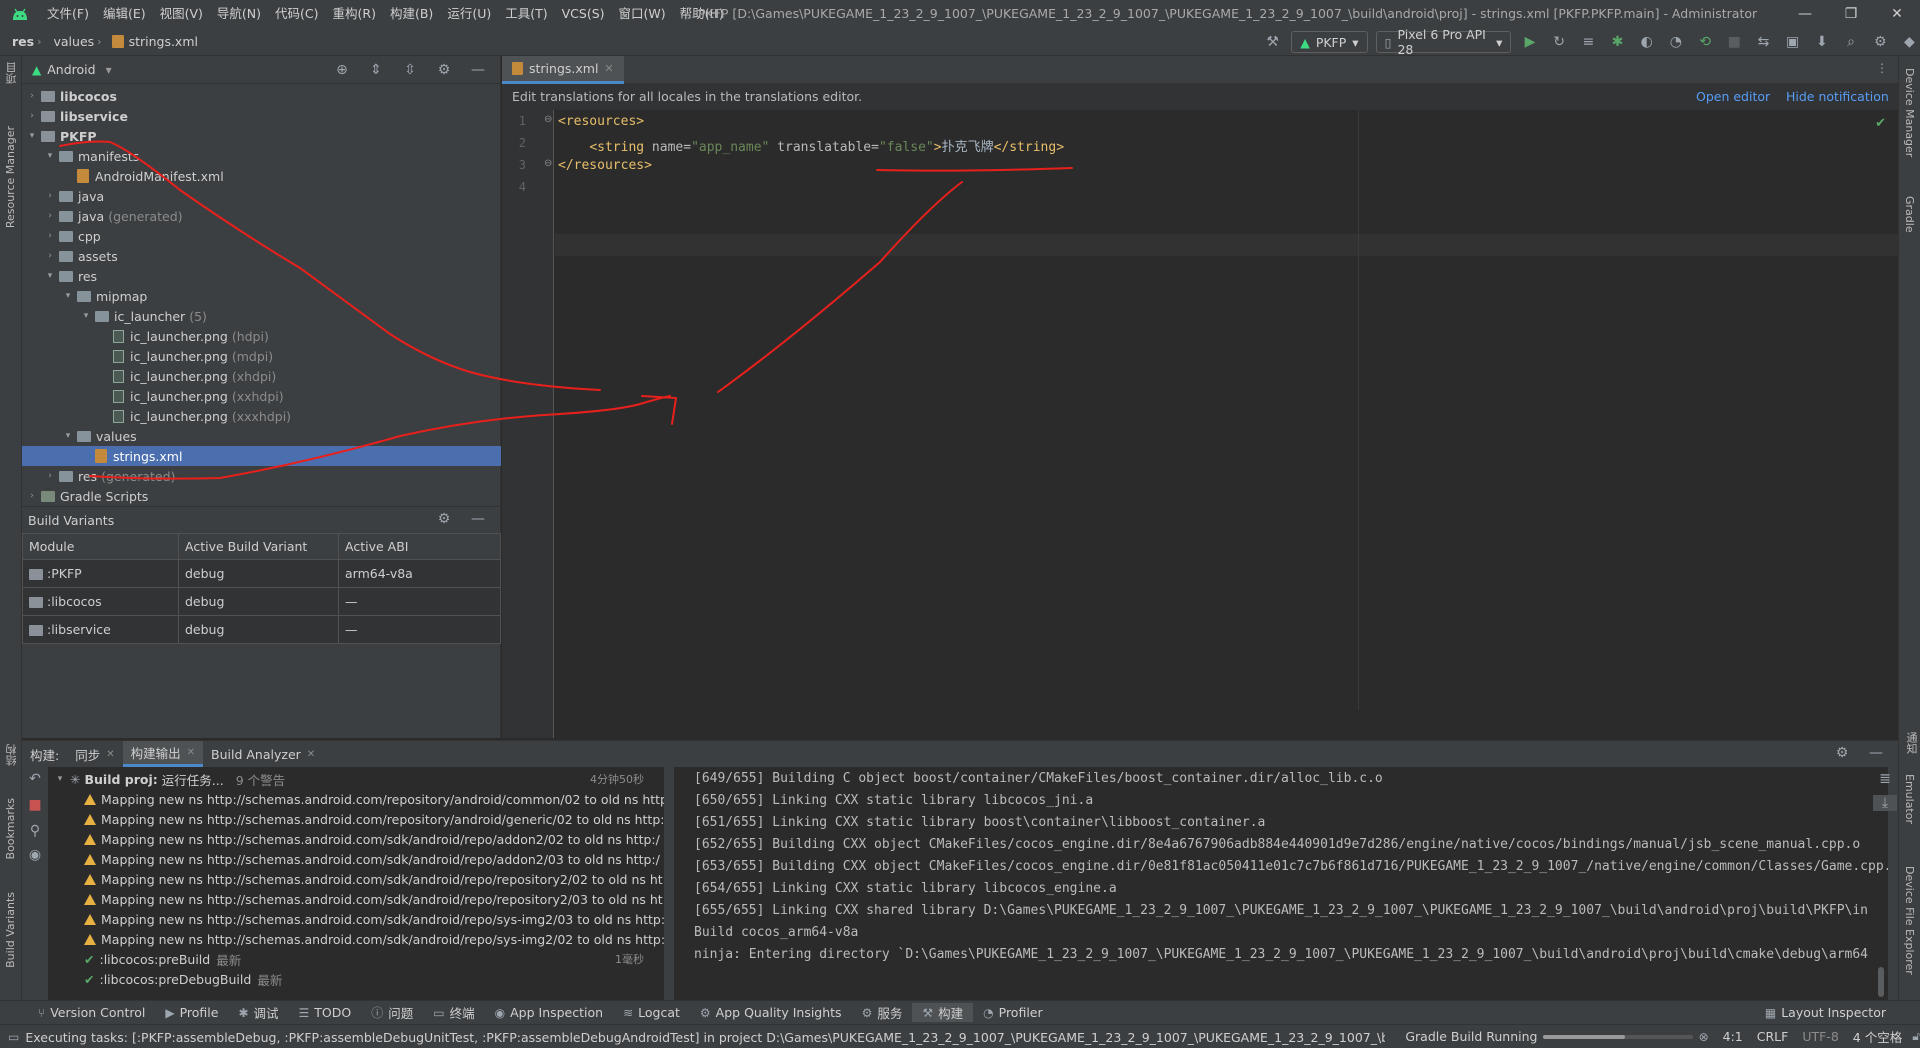 Image resolution: width=1920 pixels, height=1048 pixels. I want to click on close-tab-icon: ✕, so click(311, 754).